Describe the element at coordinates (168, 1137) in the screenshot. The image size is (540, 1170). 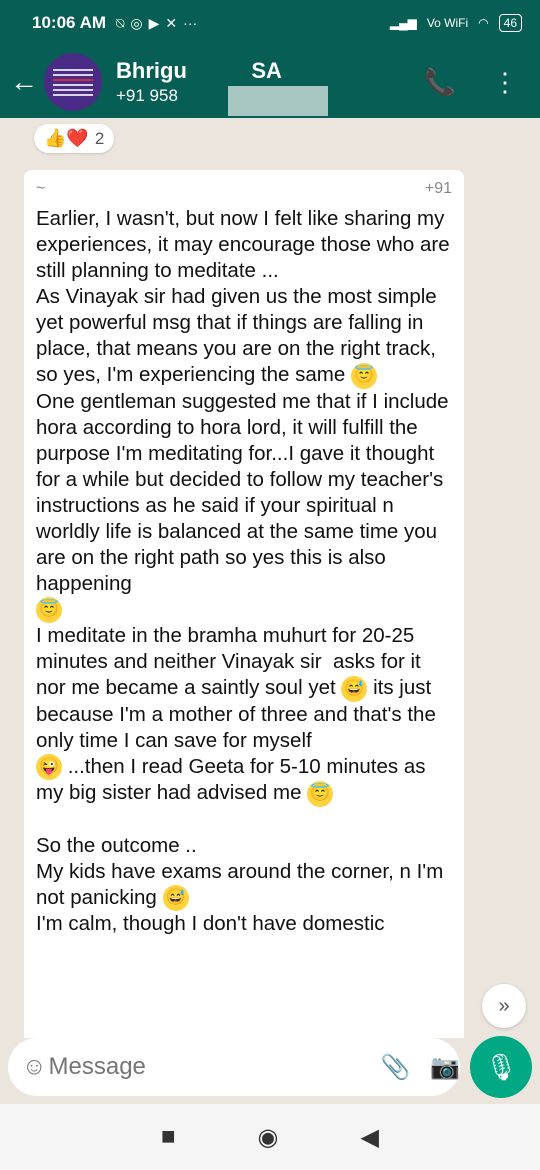
I see `recent-apps-icon: ■` at that location.